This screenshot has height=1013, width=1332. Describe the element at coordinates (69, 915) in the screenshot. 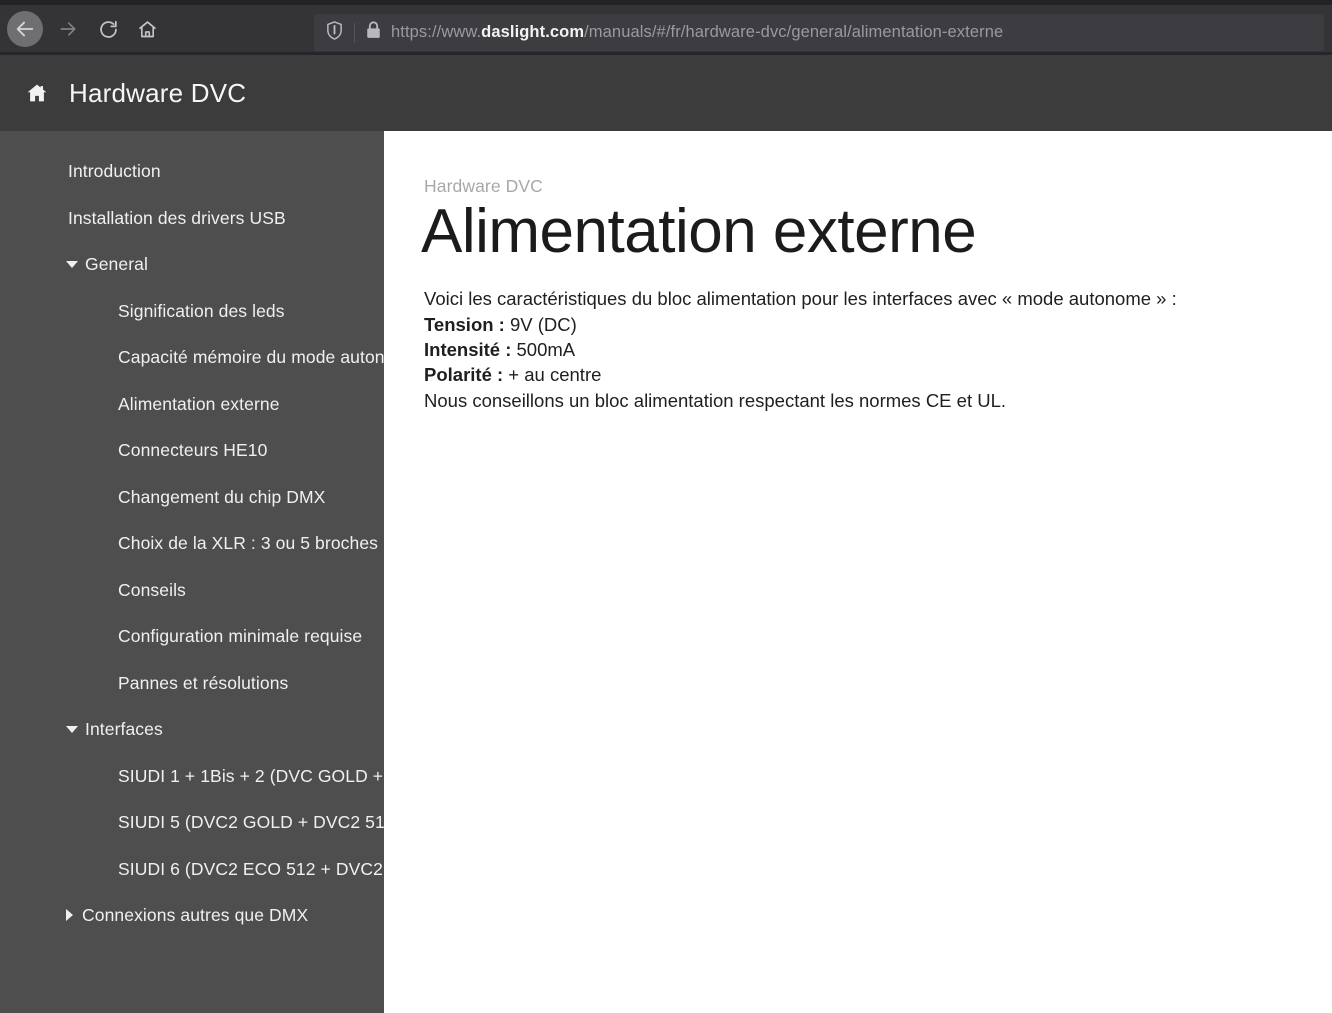

I see `chevron-right-icon` at that location.